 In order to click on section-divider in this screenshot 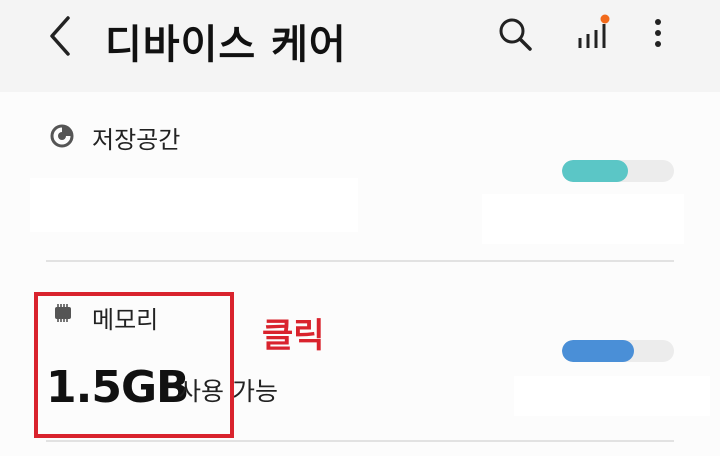, I will do `click(360, 261)`.